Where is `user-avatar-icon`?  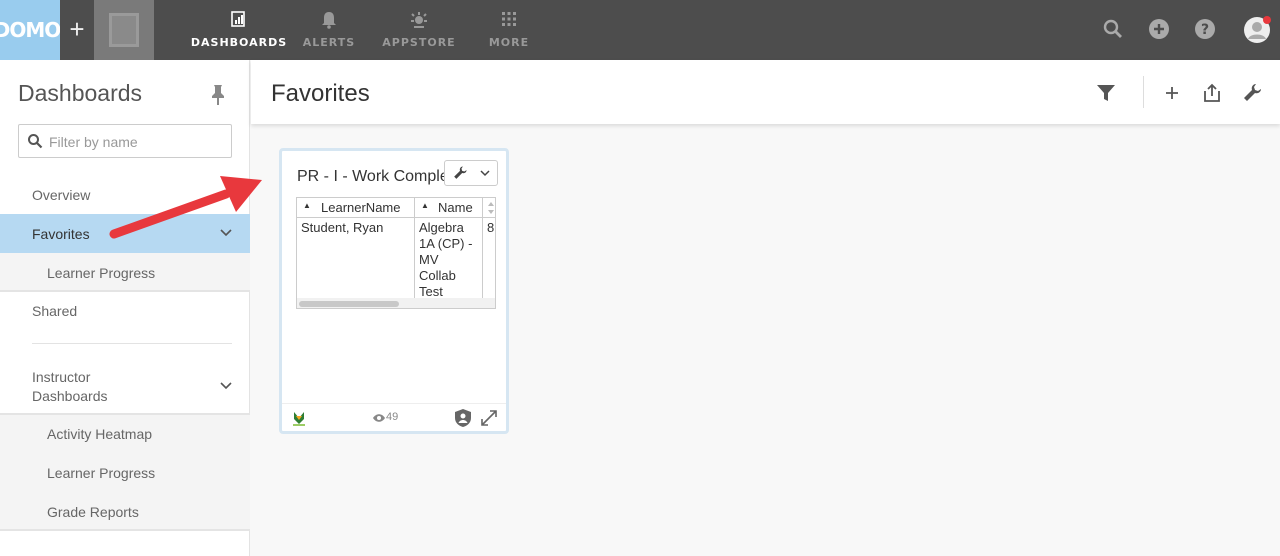 user-avatar-icon is located at coordinates (1257, 30).